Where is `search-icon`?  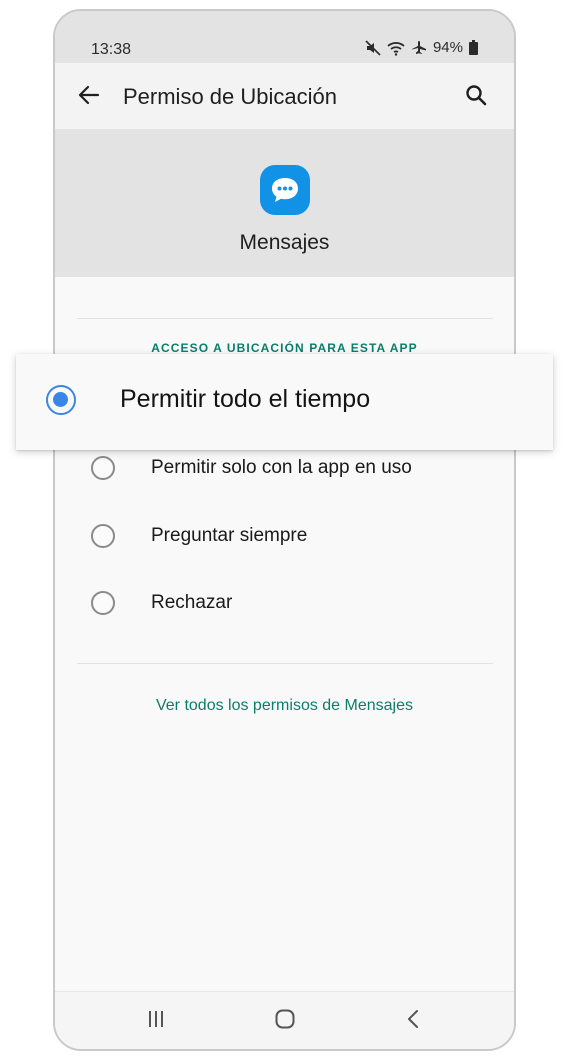 search-icon is located at coordinates (476, 97).